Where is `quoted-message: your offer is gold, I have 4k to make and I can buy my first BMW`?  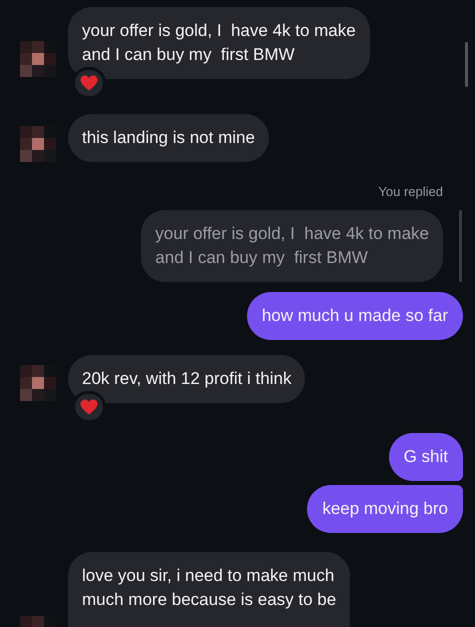 quoted-message: your offer is gold, I have 4k to make and I can buy my first BMW is located at coordinates (292, 246).